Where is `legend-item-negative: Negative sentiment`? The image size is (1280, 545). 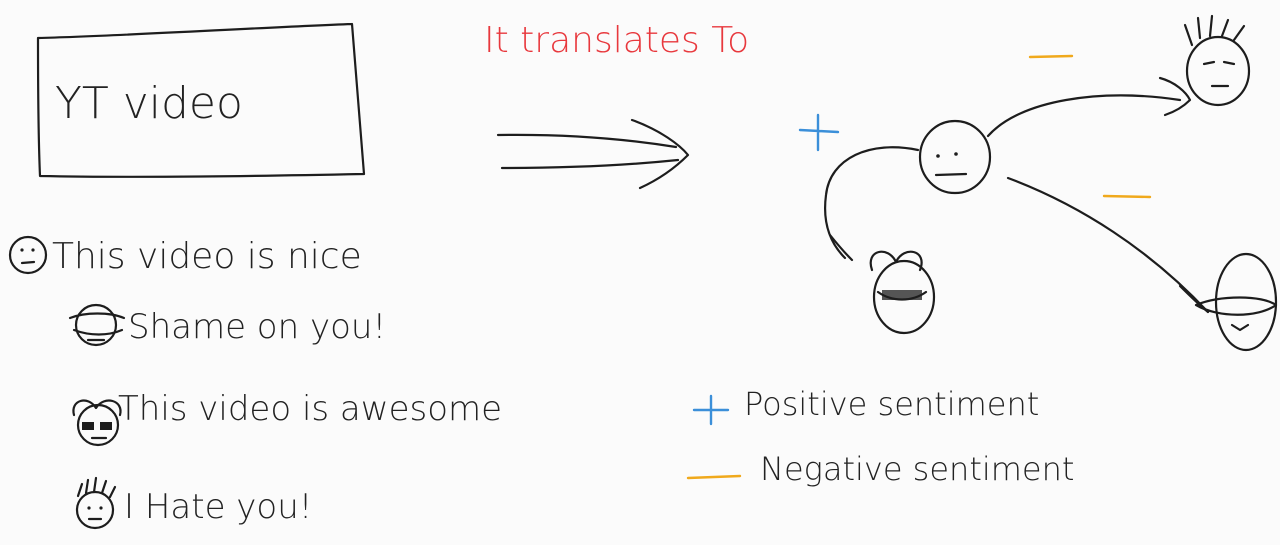 legend-item-negative: Negative sentiment is located at coordinates (880, 469).